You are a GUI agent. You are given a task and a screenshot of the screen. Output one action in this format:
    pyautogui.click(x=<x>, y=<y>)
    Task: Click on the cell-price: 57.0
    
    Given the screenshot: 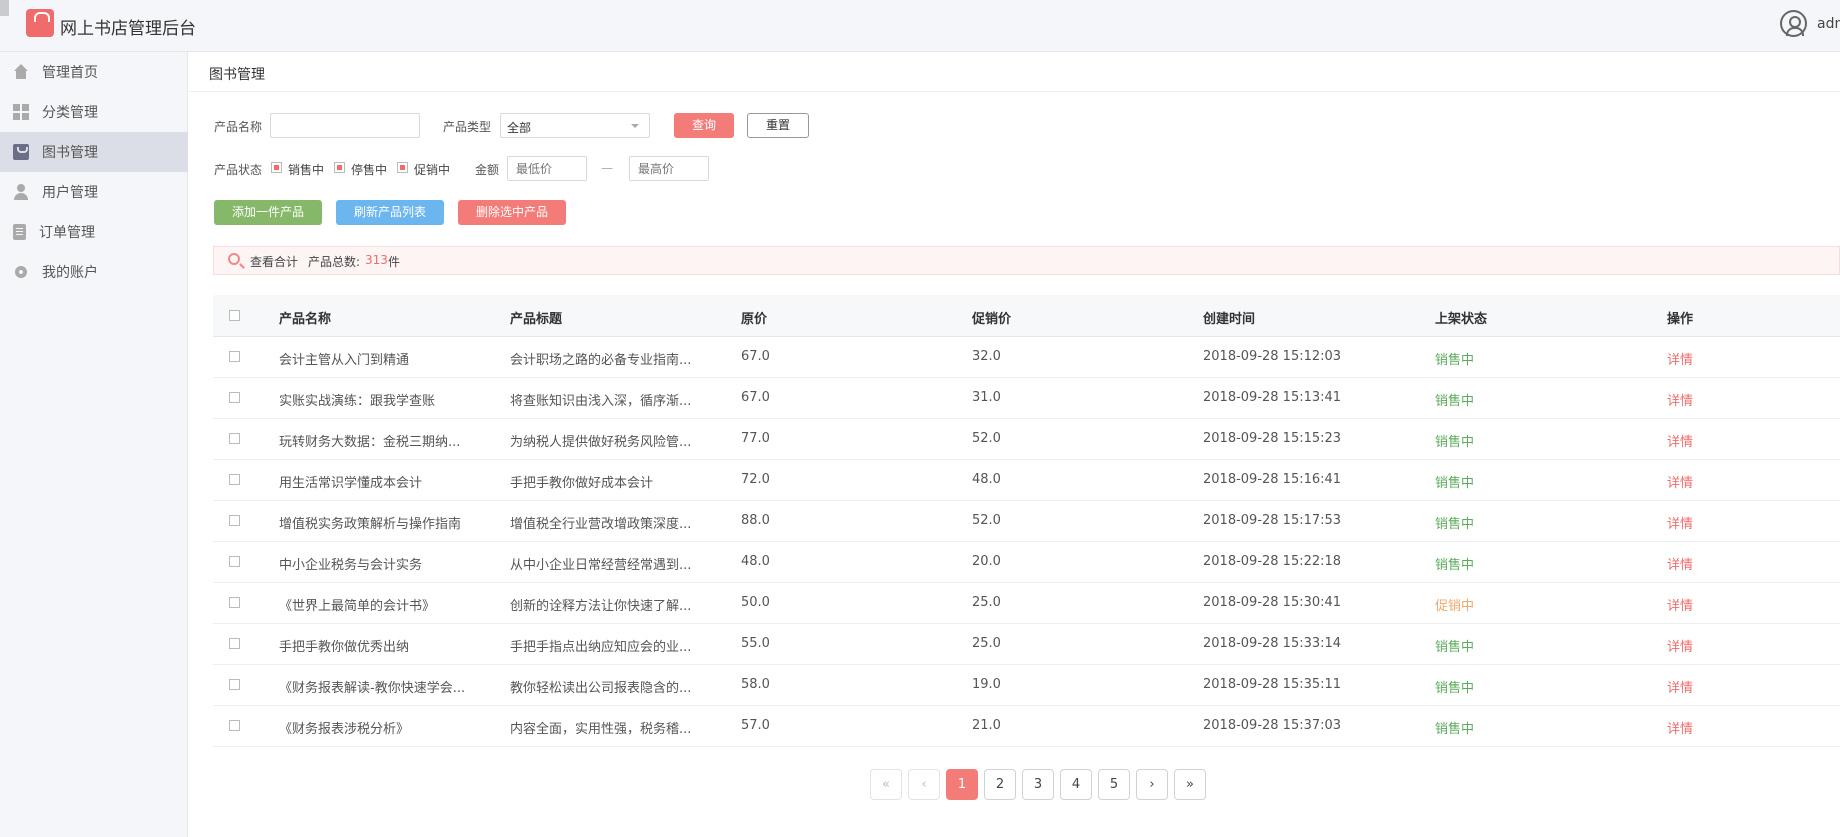 What is the action you would take?
    pyautogui.click(x=755, y=725)
    